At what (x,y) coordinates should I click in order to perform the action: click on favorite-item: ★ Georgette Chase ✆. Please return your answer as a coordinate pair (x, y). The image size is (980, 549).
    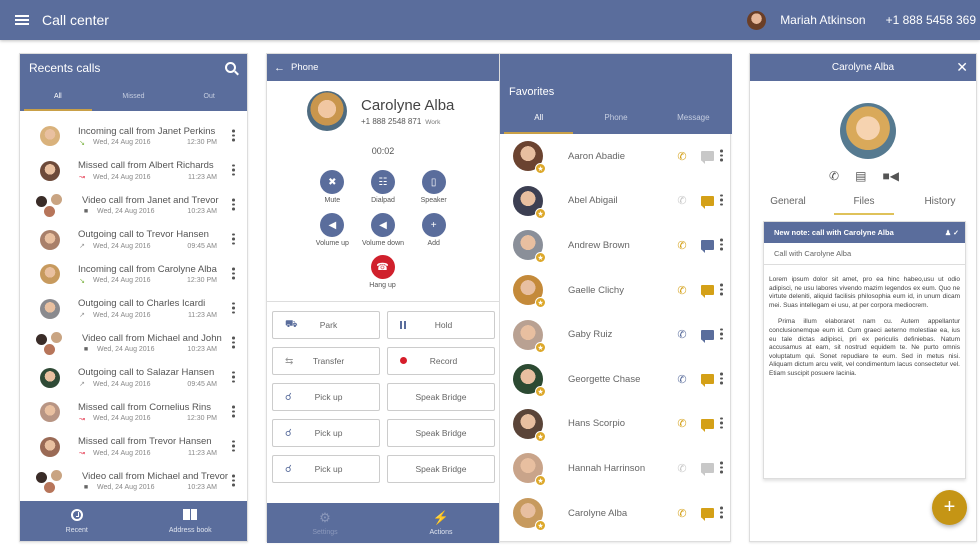
    Looking at the image, I should click on (616, 379).